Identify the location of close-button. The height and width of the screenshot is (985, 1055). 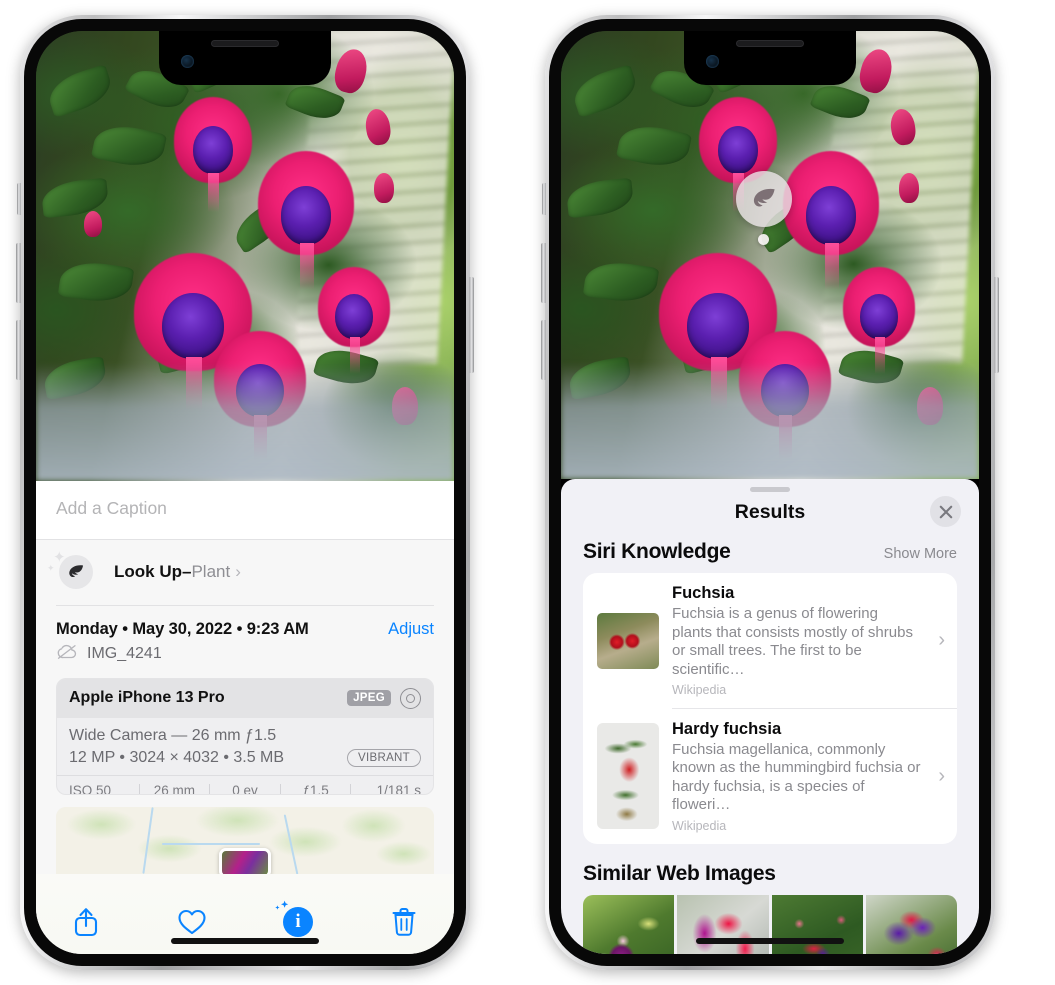
(945, 511).